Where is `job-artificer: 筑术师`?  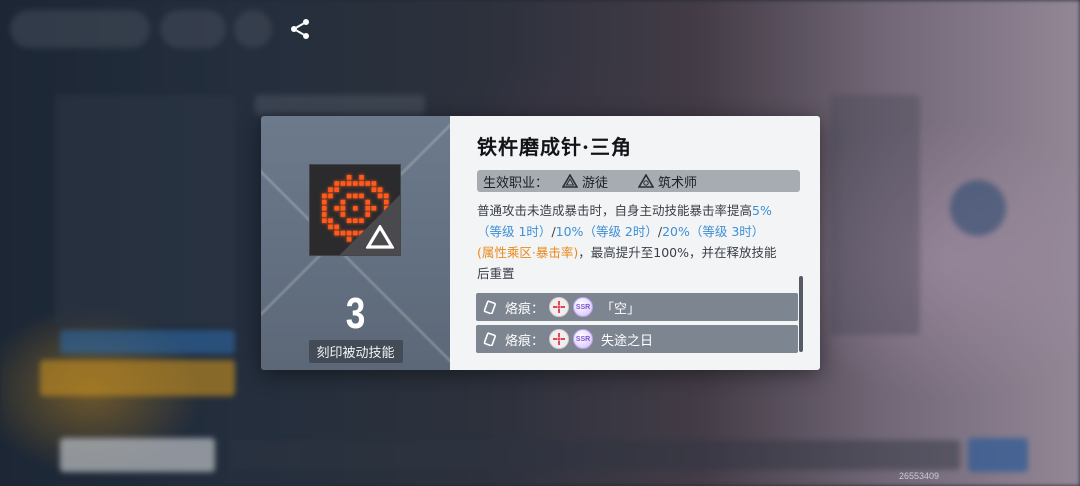 job-artificer: 筑术师 is located at coordinates (667, 181).